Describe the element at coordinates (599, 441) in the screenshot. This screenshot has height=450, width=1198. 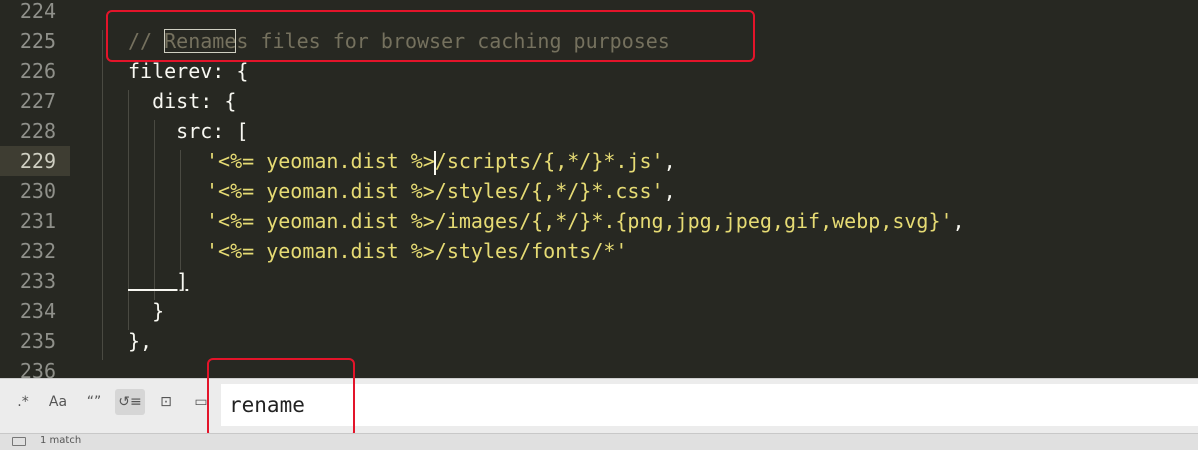
I see `status-bar: 1 match` at that location.